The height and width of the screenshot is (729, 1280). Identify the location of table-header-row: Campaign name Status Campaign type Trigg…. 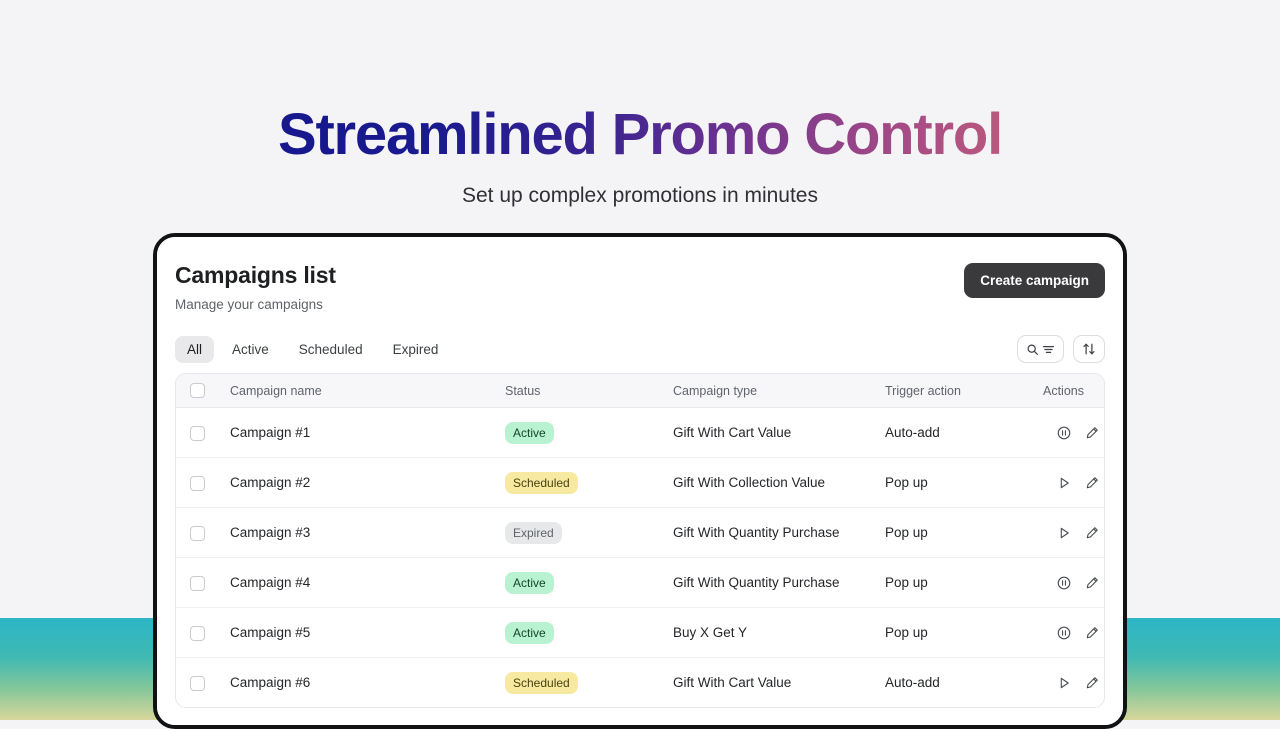
(640, 391).